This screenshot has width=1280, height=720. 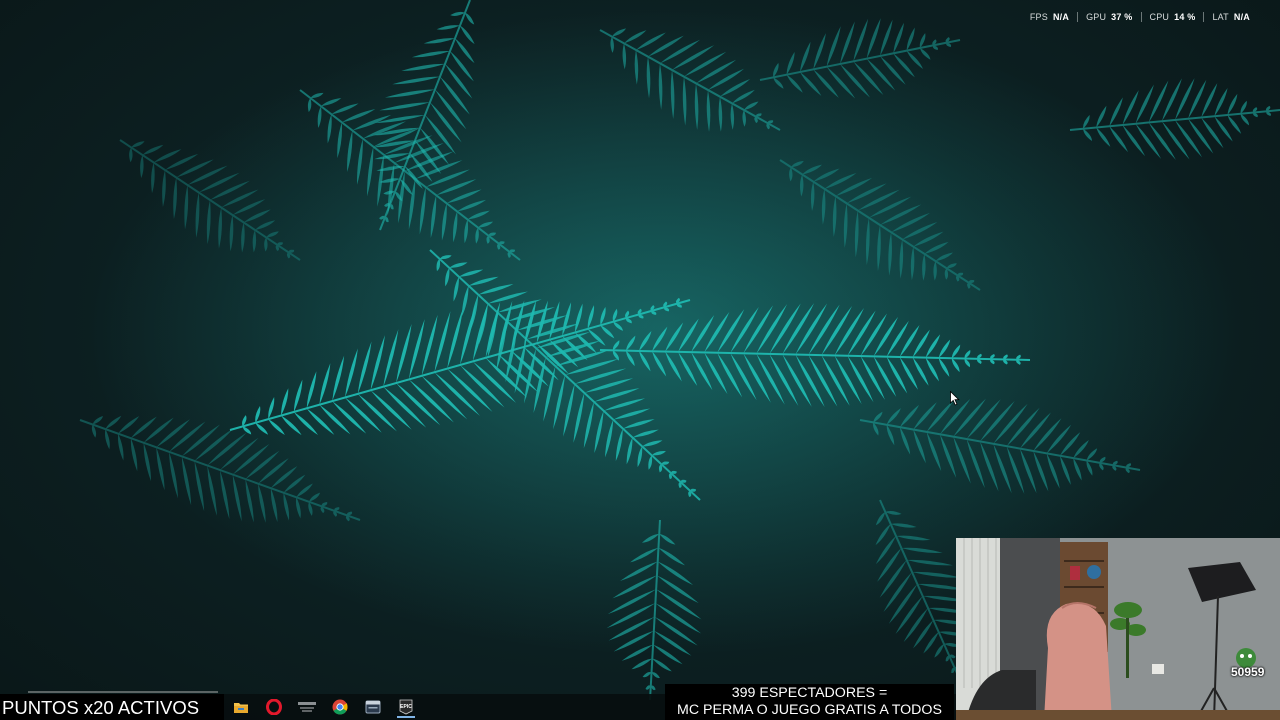 What do you see at coordinates (1185, 17) in the screenshot?
I see `perf-cpu-value: 14 %` at bounding box center [1185, 17].